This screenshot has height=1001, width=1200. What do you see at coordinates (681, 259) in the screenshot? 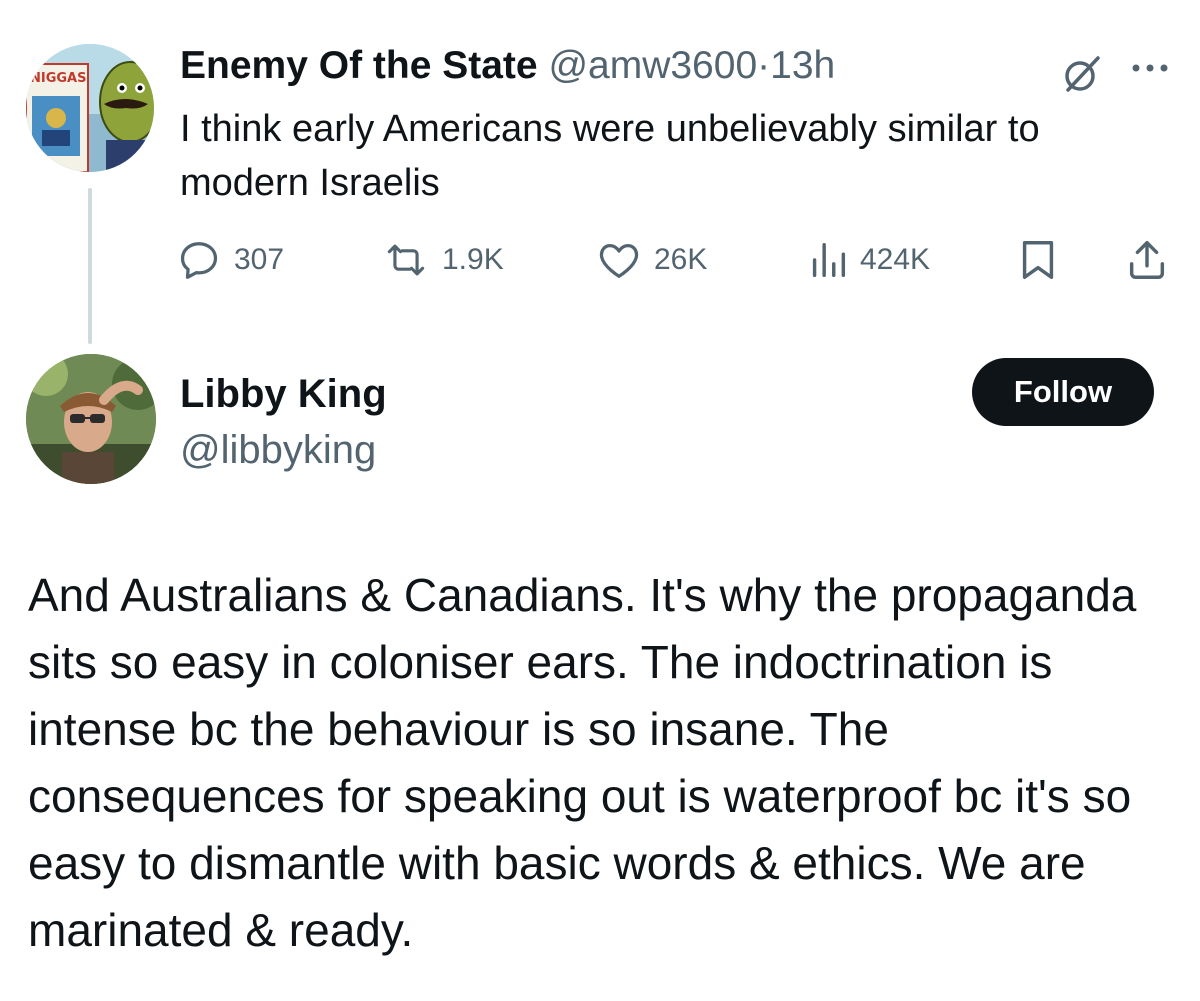
I see `like-count: 26K` at bounding box center [681, 259].